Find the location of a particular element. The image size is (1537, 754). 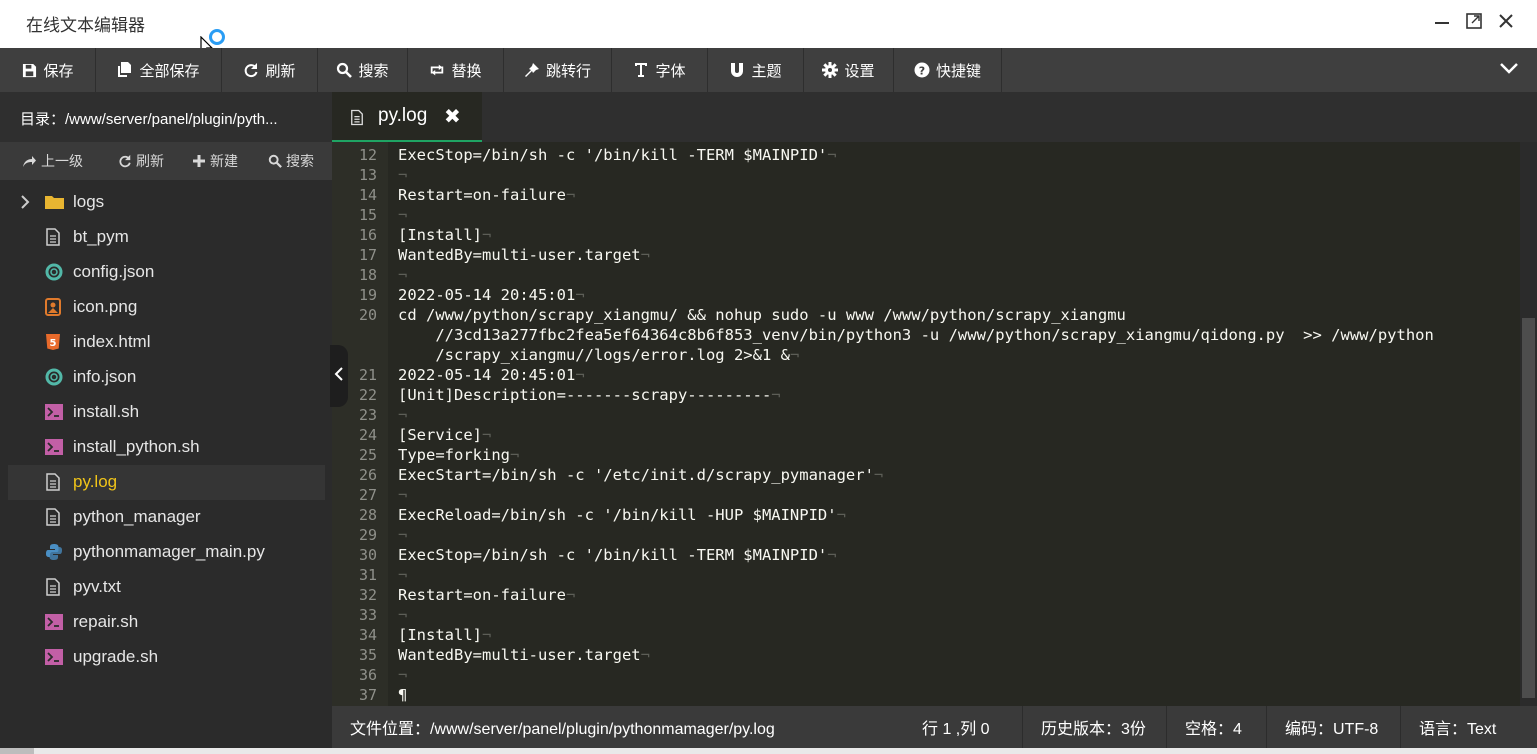

line-number: 37 is located at coordinates (367, 695).